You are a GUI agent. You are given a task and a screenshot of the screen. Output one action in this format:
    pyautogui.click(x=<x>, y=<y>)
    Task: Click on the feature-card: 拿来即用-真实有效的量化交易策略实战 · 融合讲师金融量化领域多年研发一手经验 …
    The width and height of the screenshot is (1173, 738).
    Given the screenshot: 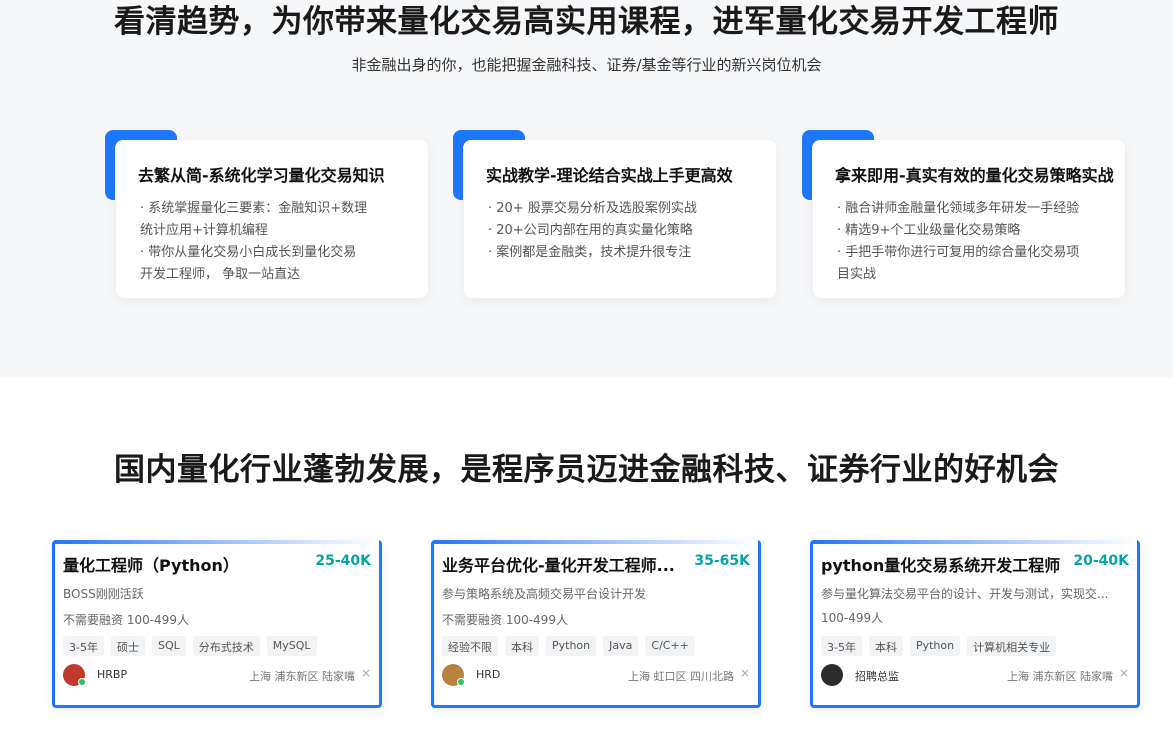 What is the action you would take?
    pyautogui.click(x=969, y=219)
    